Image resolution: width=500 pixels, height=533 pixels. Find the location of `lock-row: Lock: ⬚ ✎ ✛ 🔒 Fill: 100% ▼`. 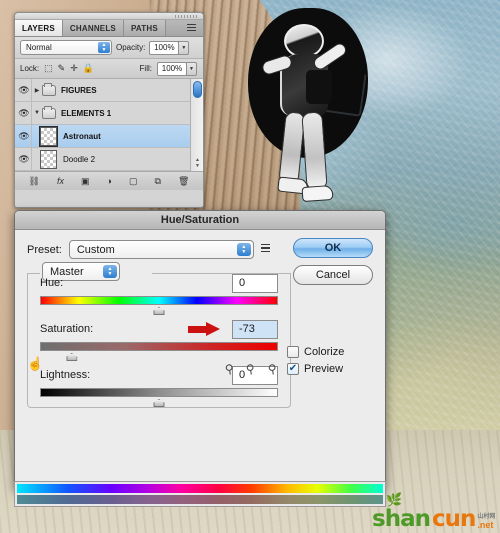

lock-row: Lock: ⬚ ✎ ✛ 🔒 Fill: 100% ▼ is located at coordinates (109, 69).